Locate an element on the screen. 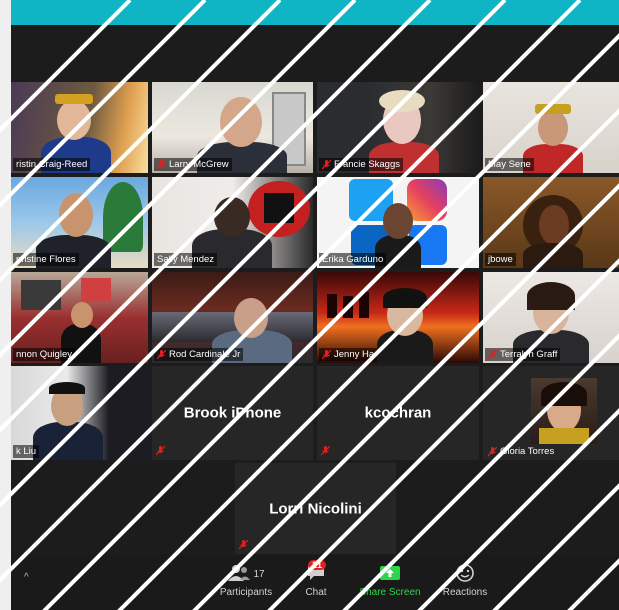 The height and width of the screenshot is (610, 619). reactions-label: Reactions is located at coordinates (465, 592).